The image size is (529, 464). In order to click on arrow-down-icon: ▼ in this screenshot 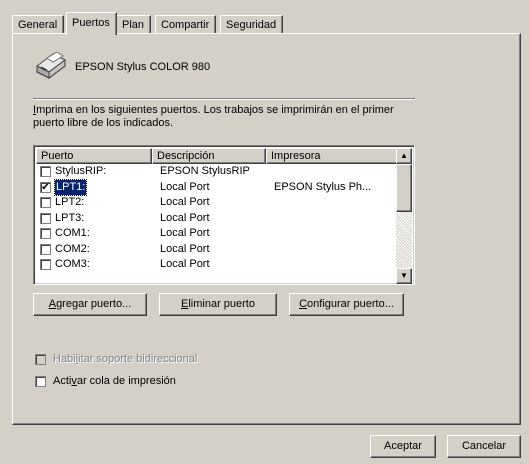, I will do `click(404, 275)`.